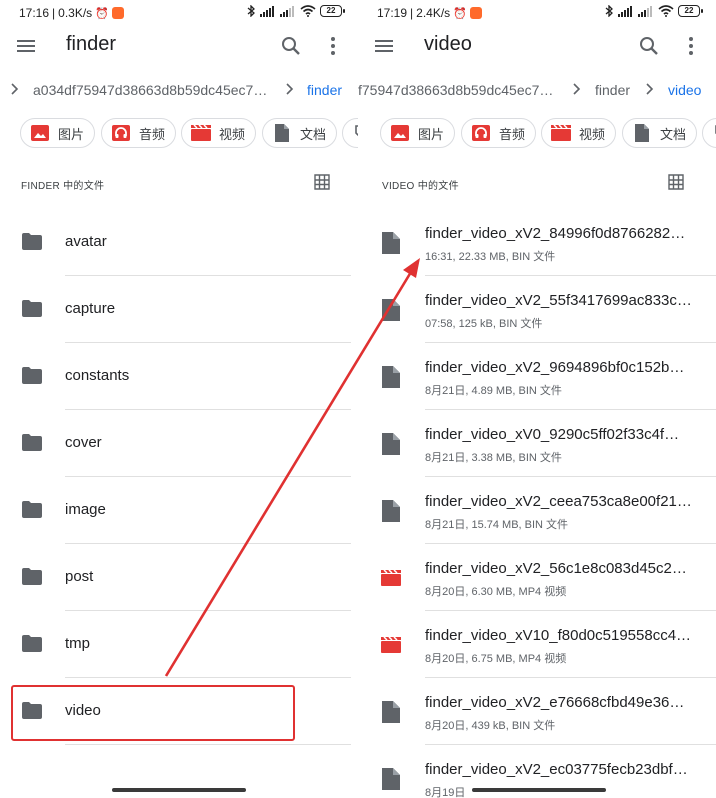 Image resolution: width=716 pixels, height=798 pixels. Describe the element at coordinates (400, 133) in the screenshot. I see `image-icon` at that location.